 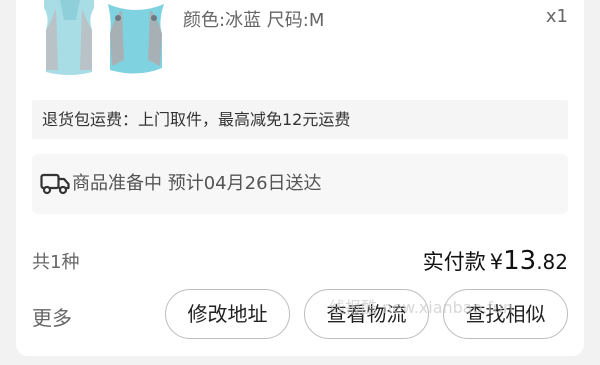 I want to click on view-logistics-button: 查看物流, so click(x=366, y=314).